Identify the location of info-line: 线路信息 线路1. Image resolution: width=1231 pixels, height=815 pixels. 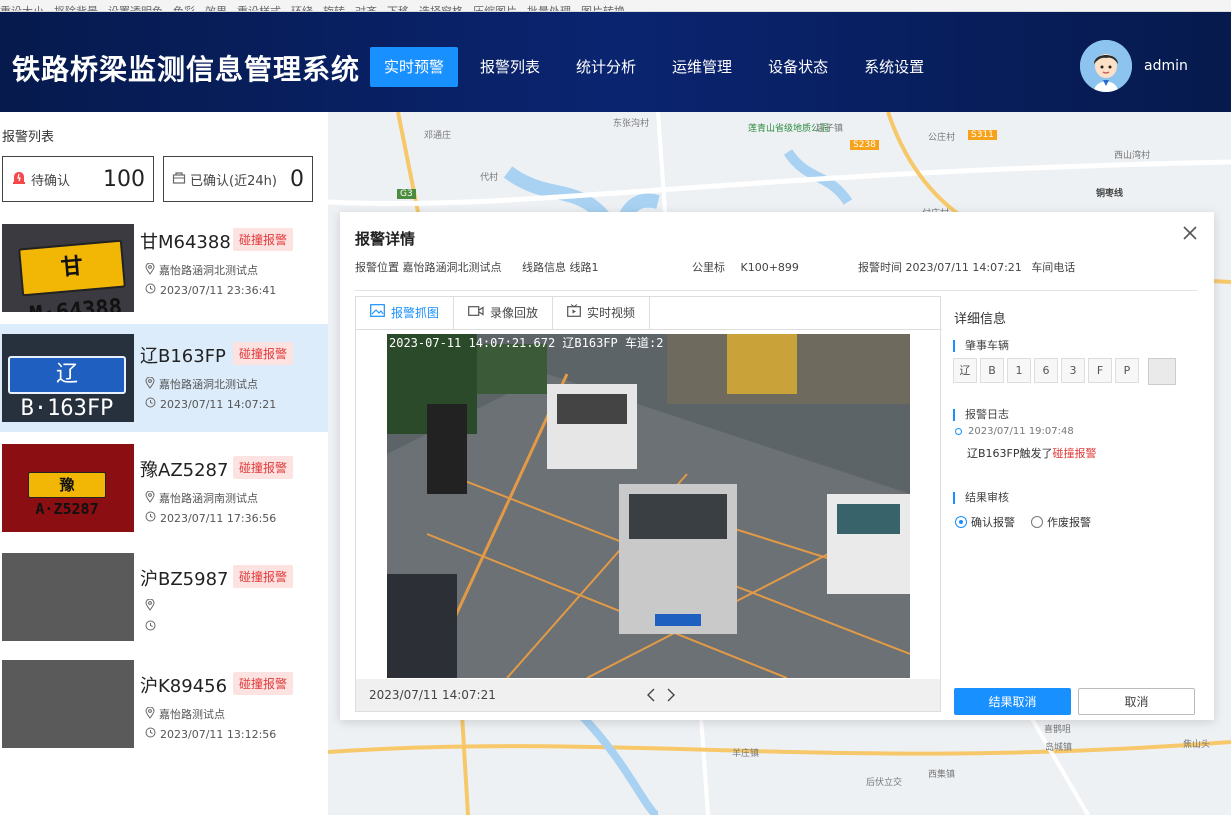
(560, 267).